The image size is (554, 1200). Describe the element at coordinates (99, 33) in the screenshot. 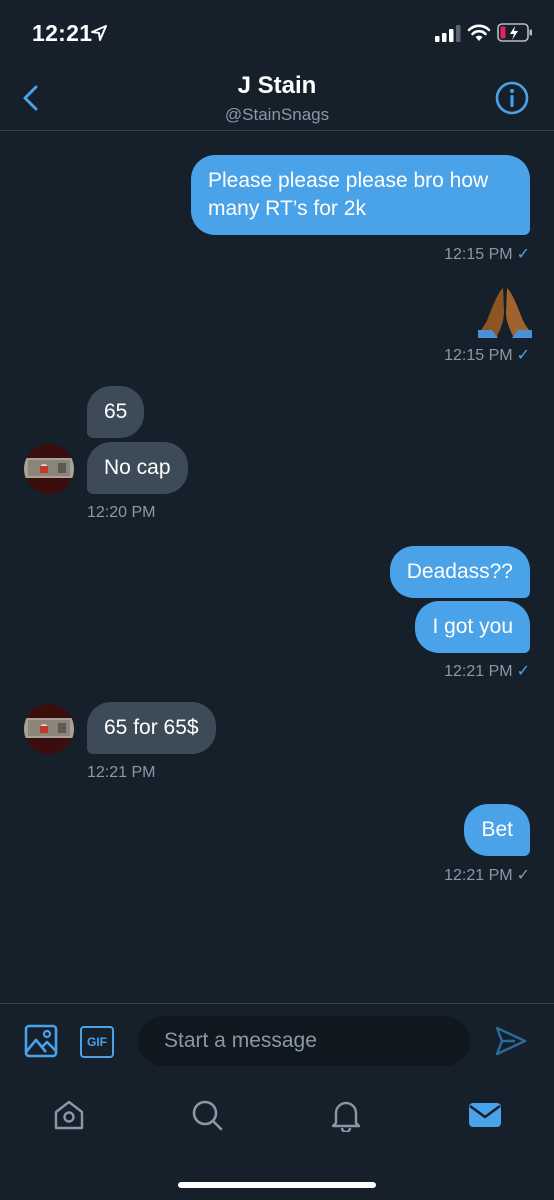

I see `location-arrow-icon` at that location.